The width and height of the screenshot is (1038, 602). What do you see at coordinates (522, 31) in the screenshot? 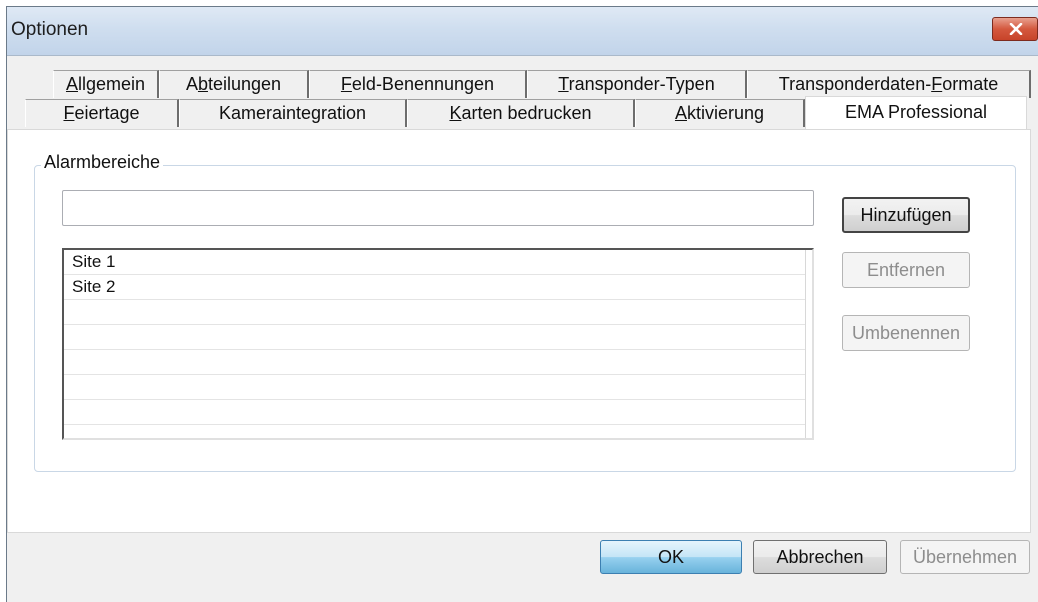
I see `title-bar: Optionen` at bounding box center [522, 31].